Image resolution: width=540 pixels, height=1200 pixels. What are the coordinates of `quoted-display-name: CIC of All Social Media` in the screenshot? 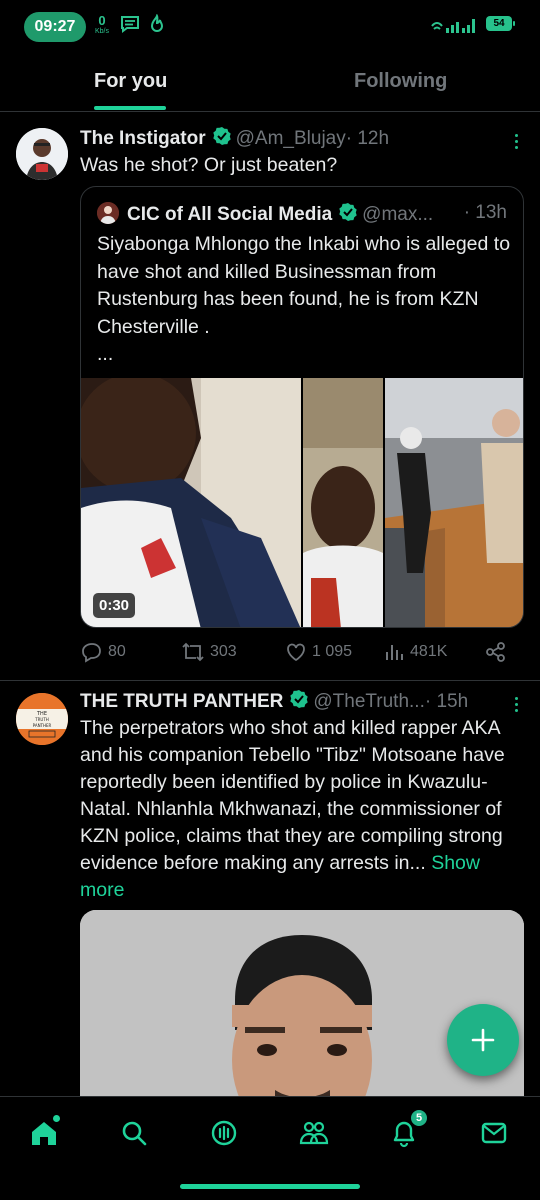 It's located at (230, 214).